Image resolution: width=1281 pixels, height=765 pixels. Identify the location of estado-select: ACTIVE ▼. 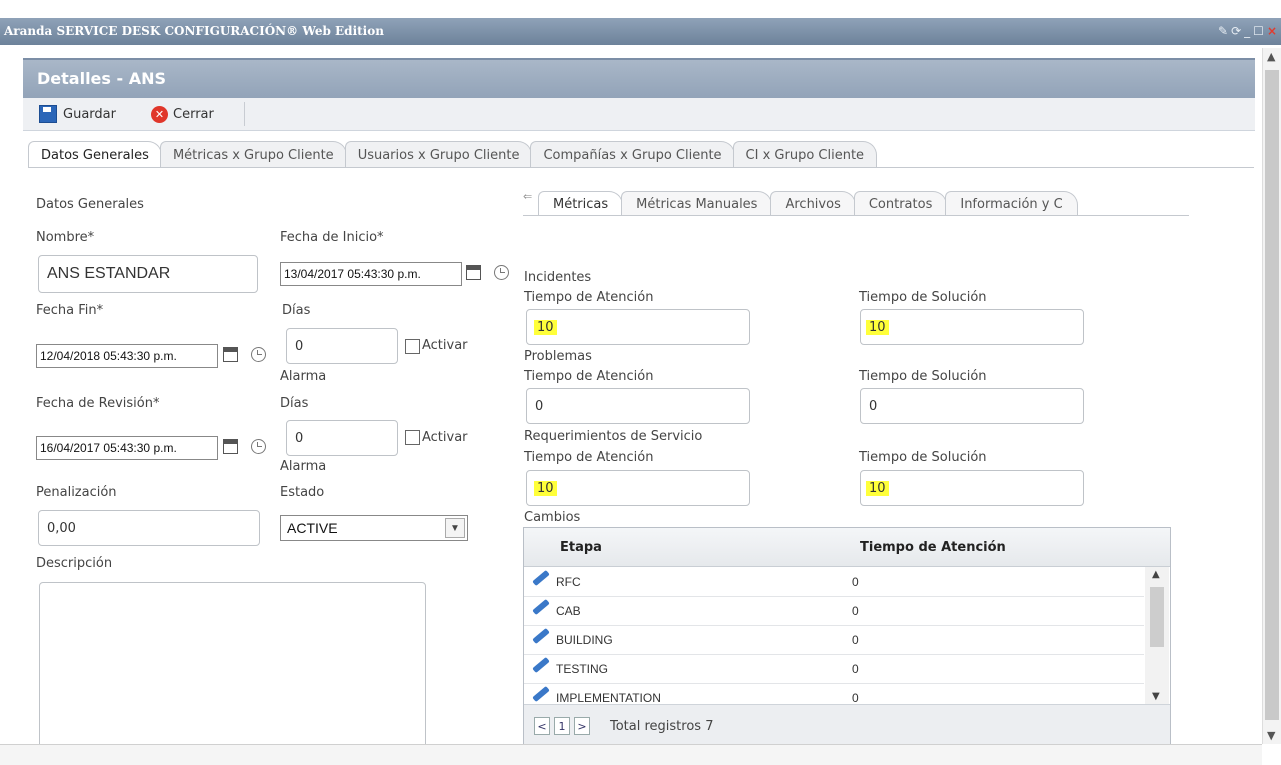
(374, 528).